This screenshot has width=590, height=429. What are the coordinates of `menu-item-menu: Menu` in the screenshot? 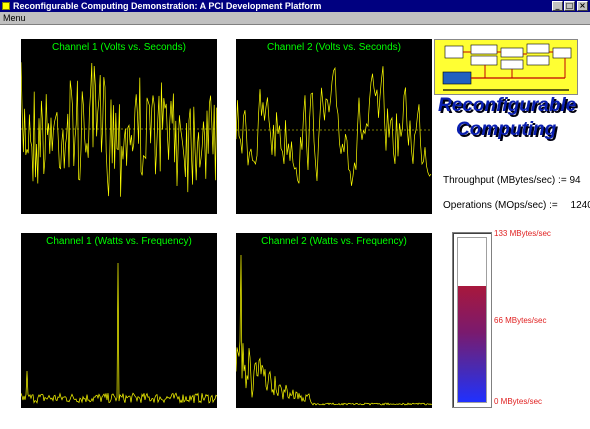 It's located at (14, 18).